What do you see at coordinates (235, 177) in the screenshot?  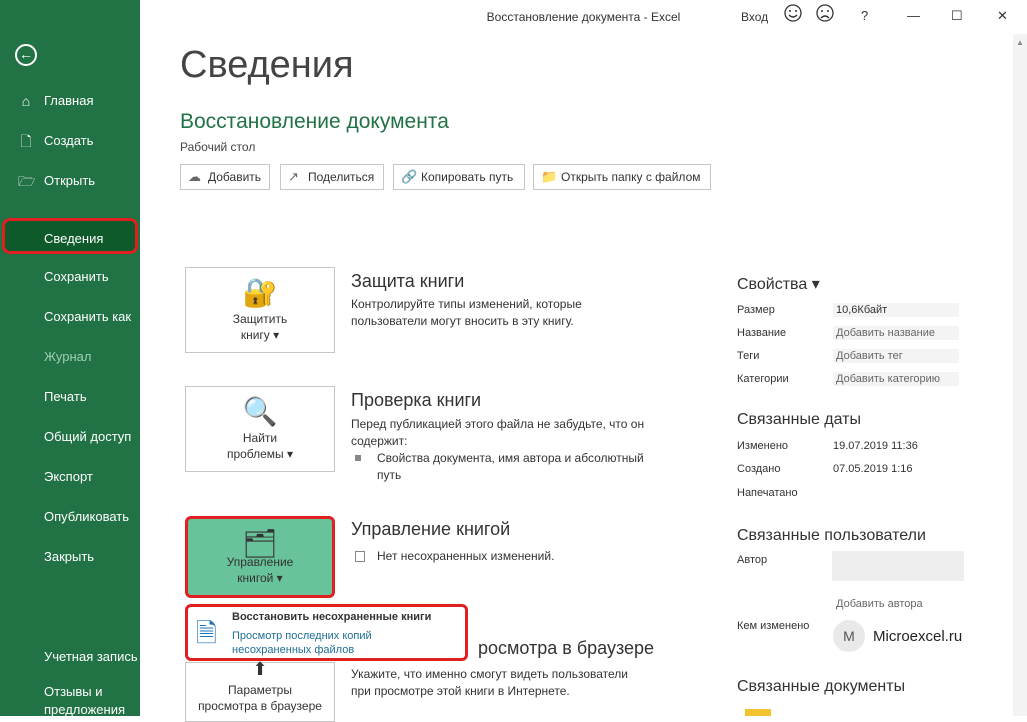 I see `button-label: Добавить` at bounding box center [235, 177].